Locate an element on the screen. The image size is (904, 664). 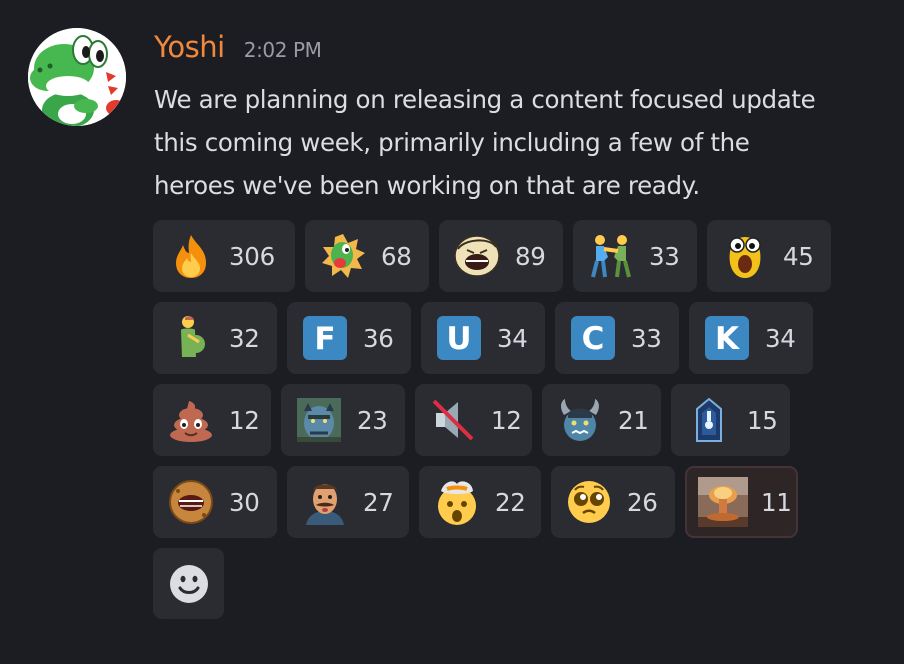
svg-text: U is located at coordinates (458, 339).